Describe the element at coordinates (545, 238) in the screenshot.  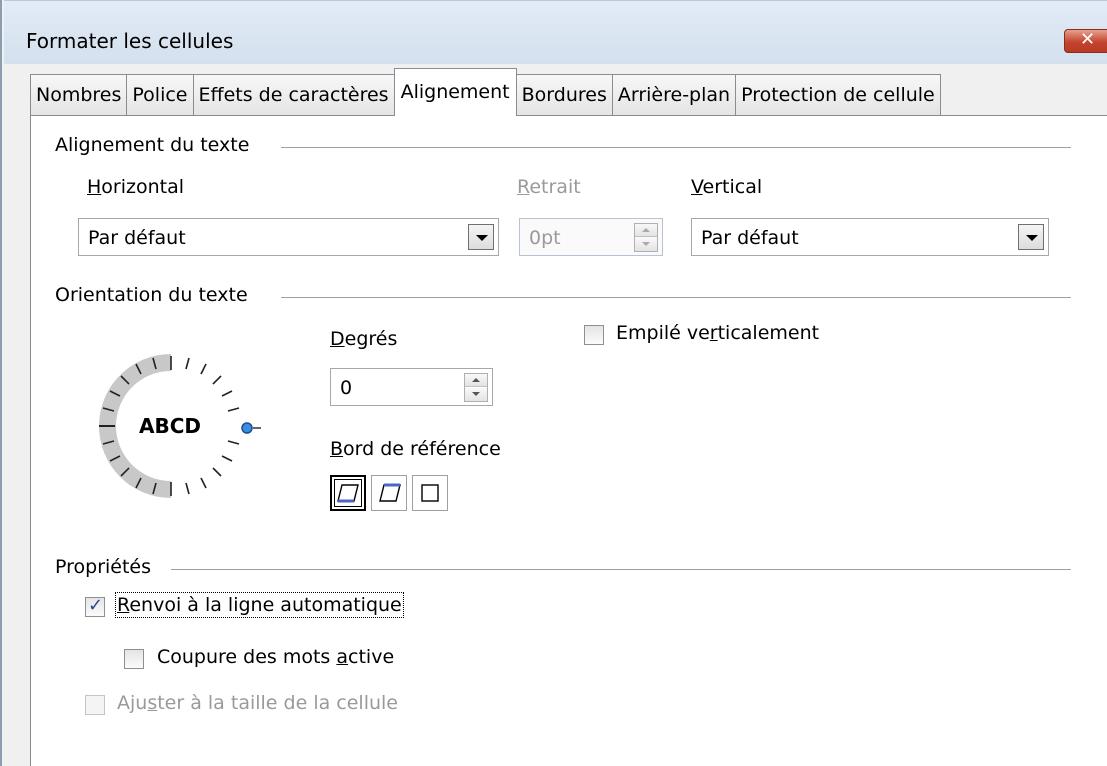
I see `indent-value: 0pt` at that location.